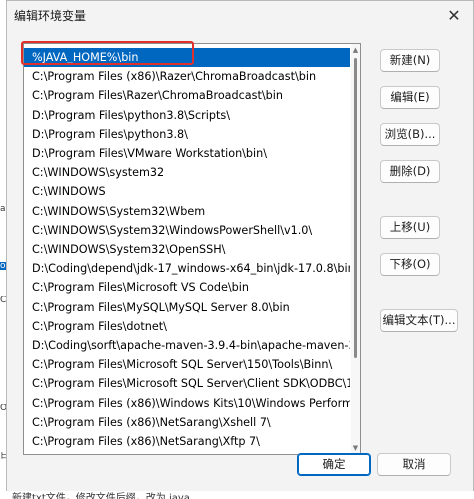  Describe the element at coordinates (237, 494) in the screenshot. I see `background-bottom-text: 新建txt文件，修改文件后缀，改为.java` at that location.